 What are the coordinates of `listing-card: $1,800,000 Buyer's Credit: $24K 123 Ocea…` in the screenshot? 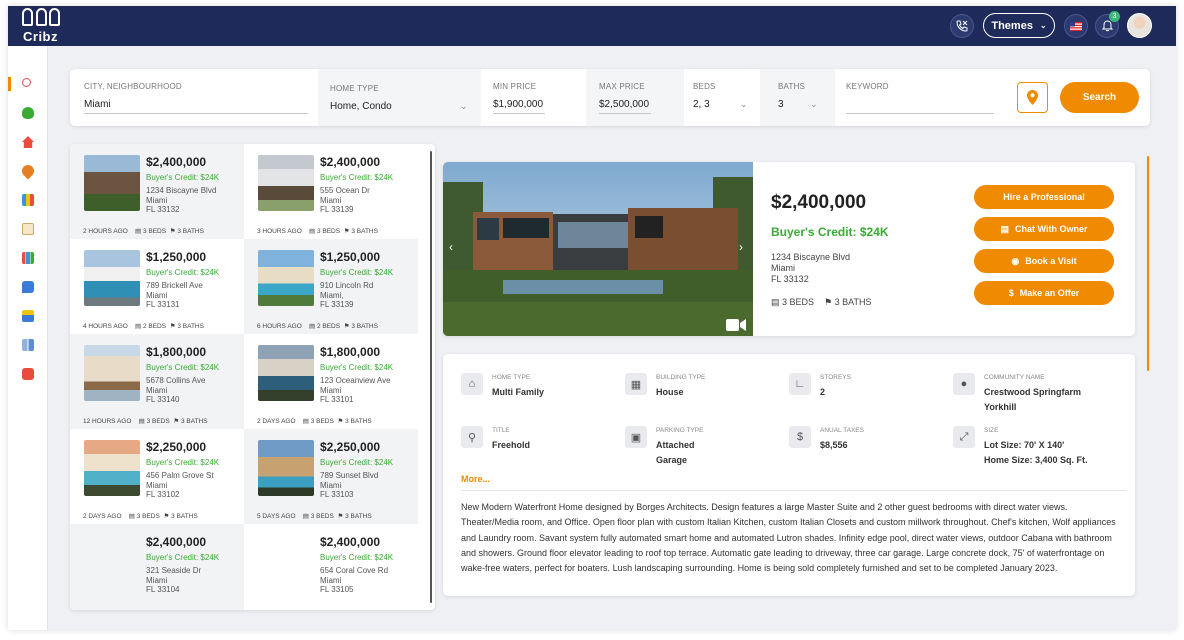 It's located at (331, 381).